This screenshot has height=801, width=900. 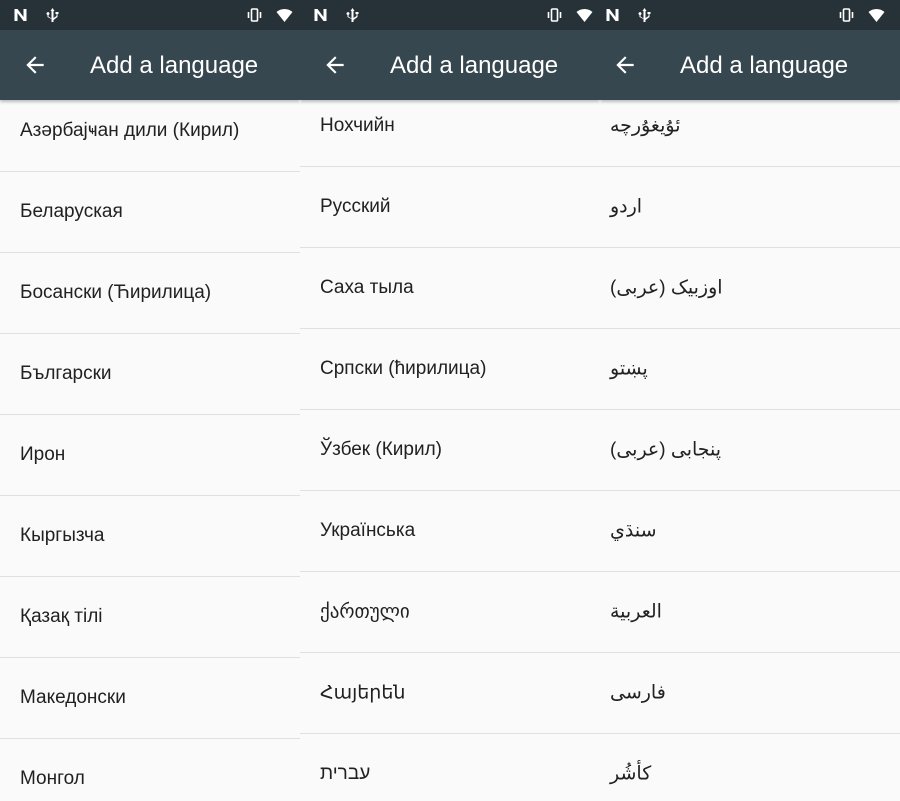 What do you see at coordinates (345, 773) in the screenshot?
I see `language-label: עברית` at bounding box center [345, 773].